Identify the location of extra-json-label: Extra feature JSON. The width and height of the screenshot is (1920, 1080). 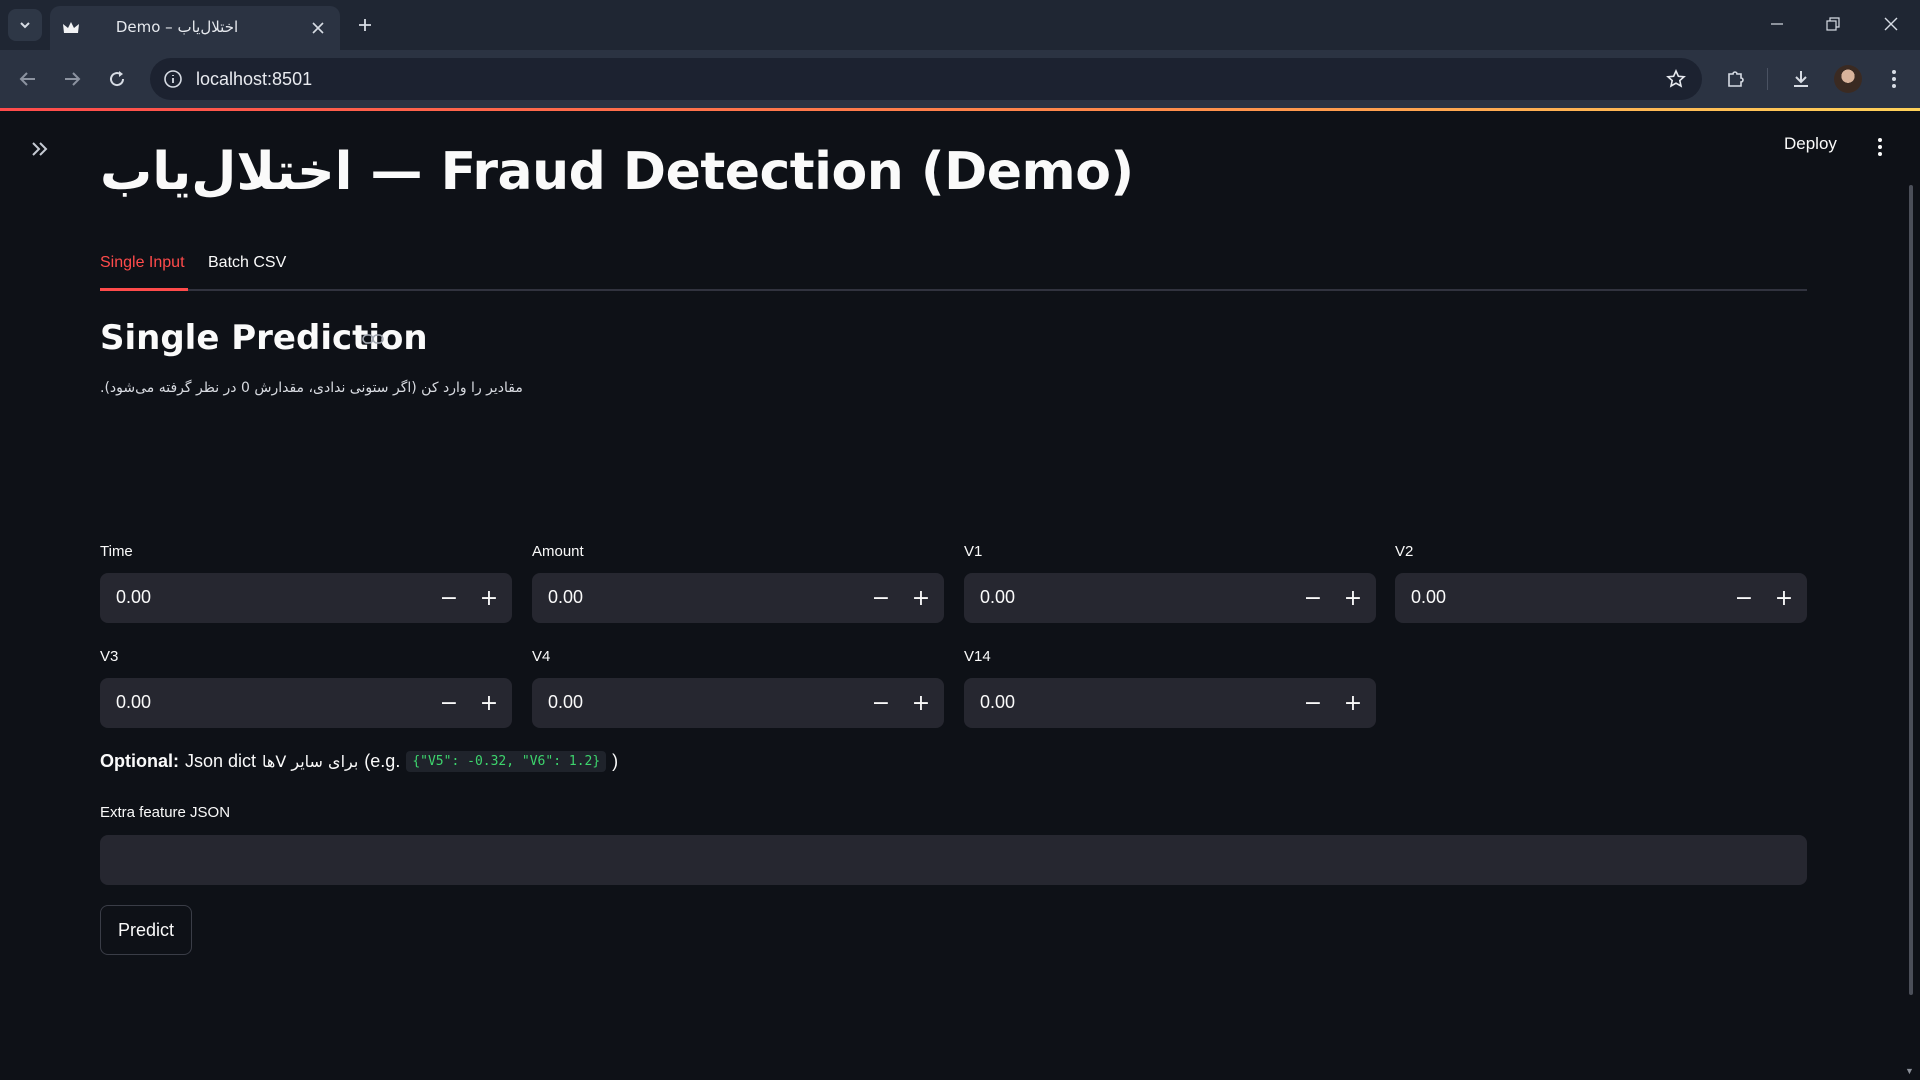
(165, 812).